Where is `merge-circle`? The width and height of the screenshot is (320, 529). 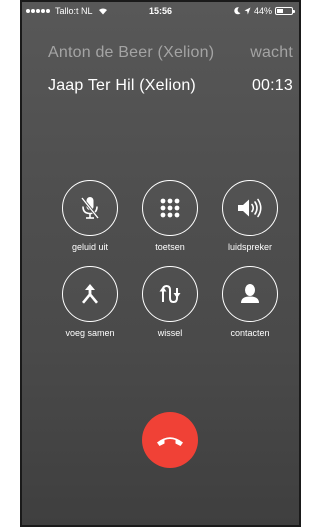
merge-circle is located at coordinates (90, 294).